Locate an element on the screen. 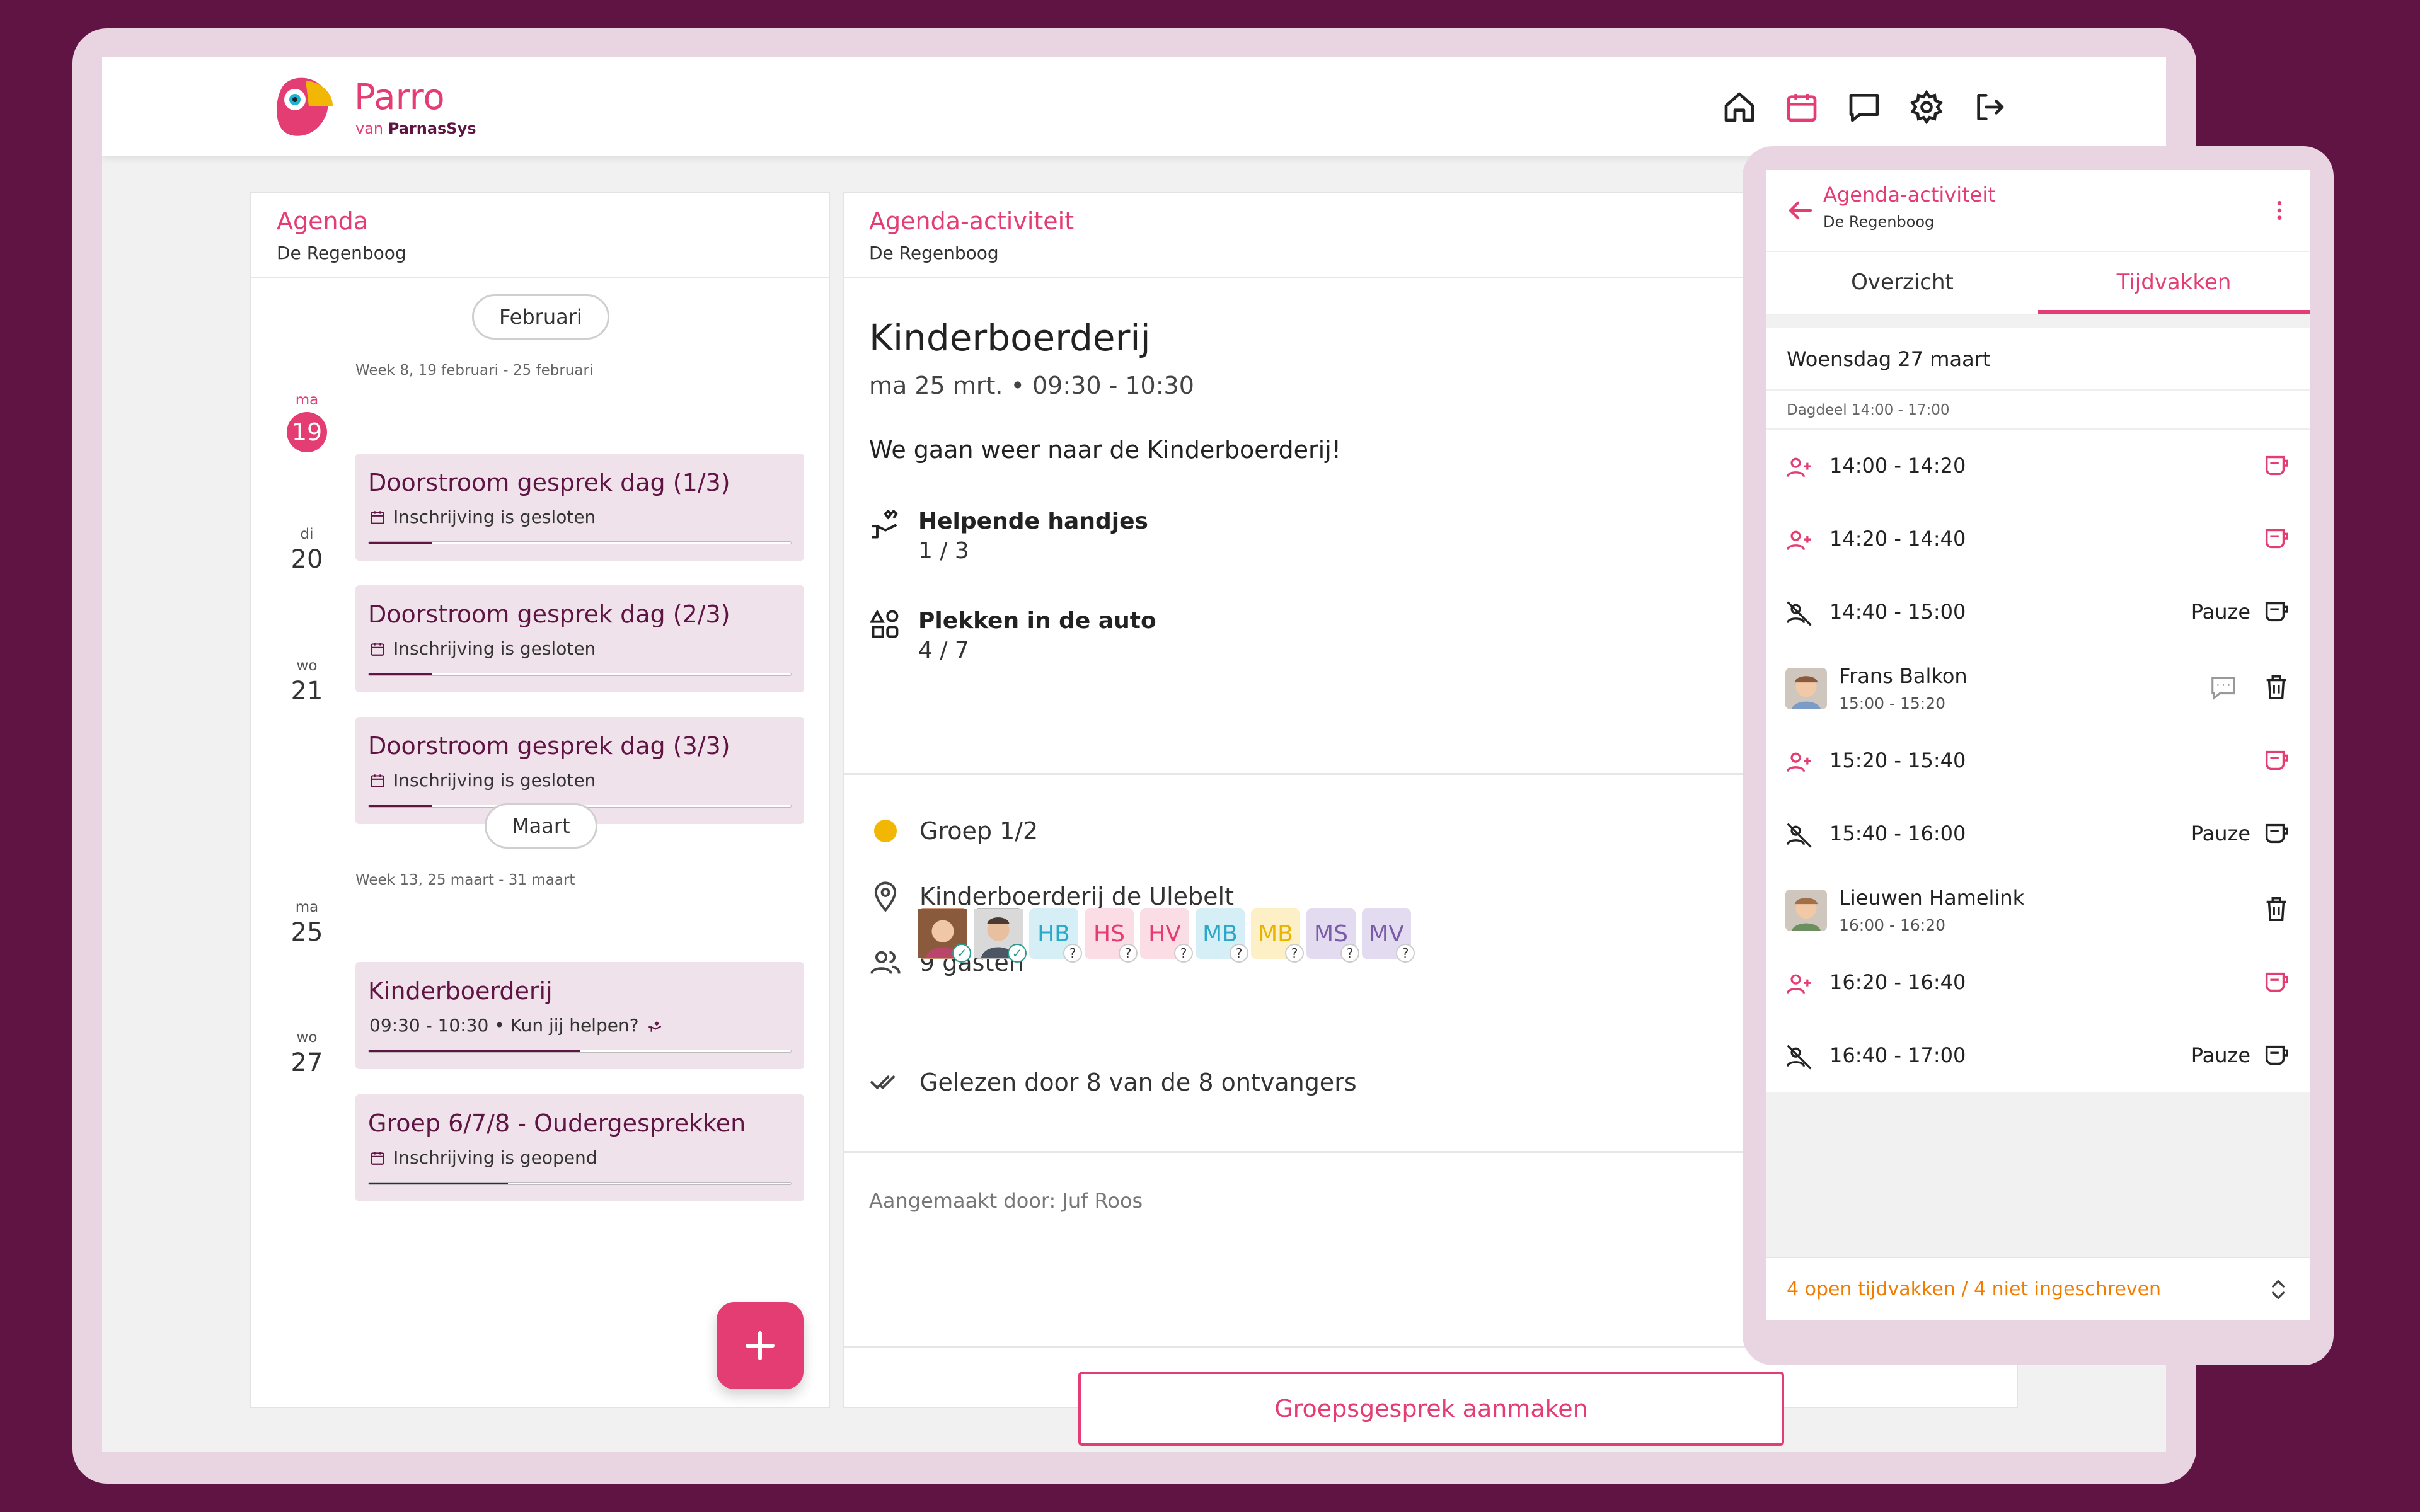  location-pin-icon is located at coordinates (886, 896).